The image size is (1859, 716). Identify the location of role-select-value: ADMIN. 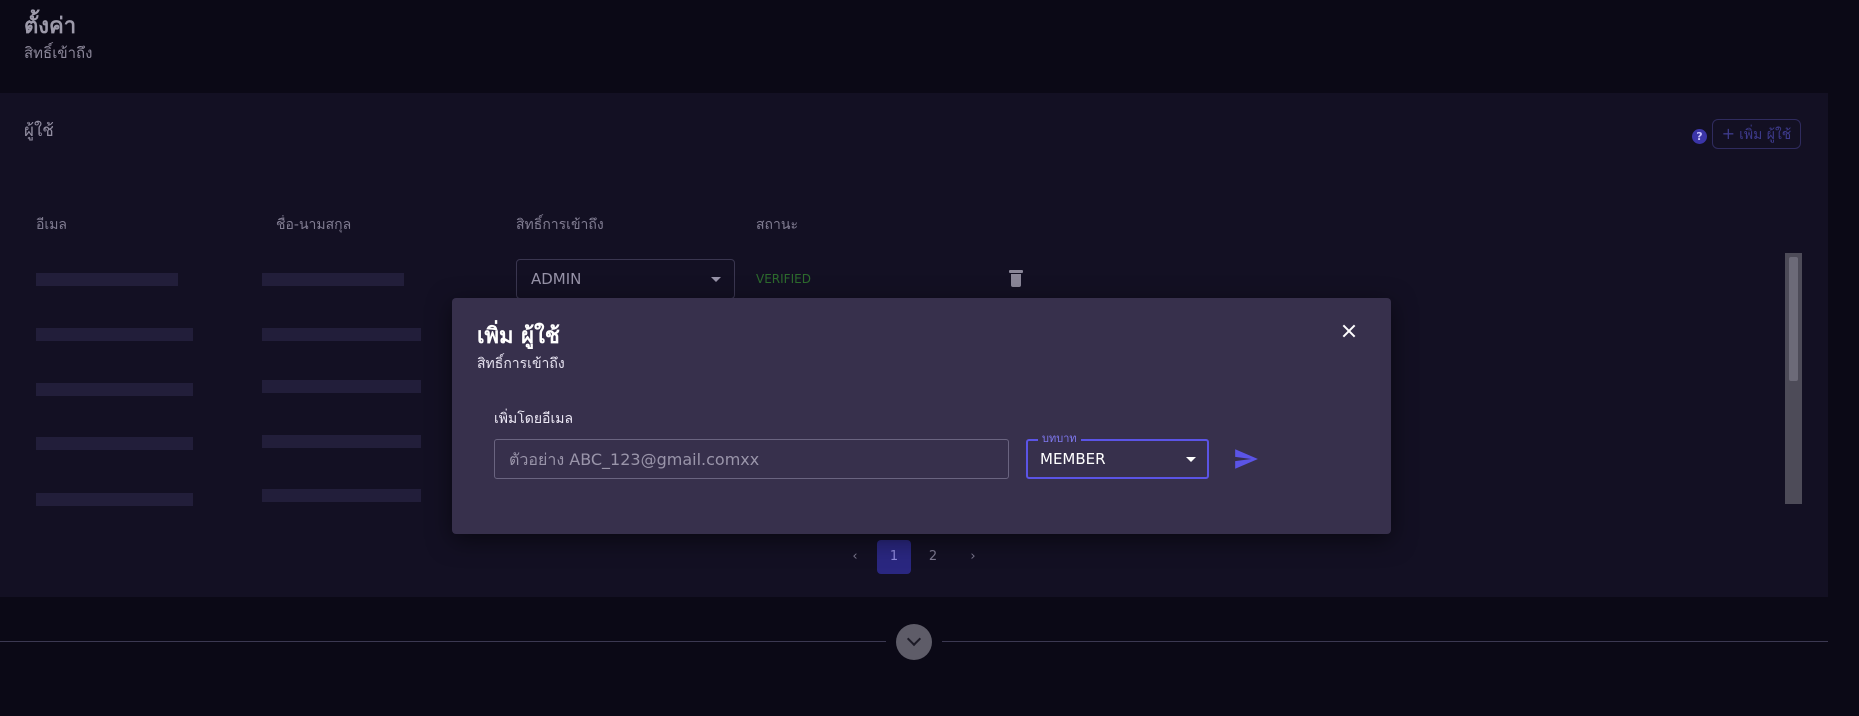
(556, 279).